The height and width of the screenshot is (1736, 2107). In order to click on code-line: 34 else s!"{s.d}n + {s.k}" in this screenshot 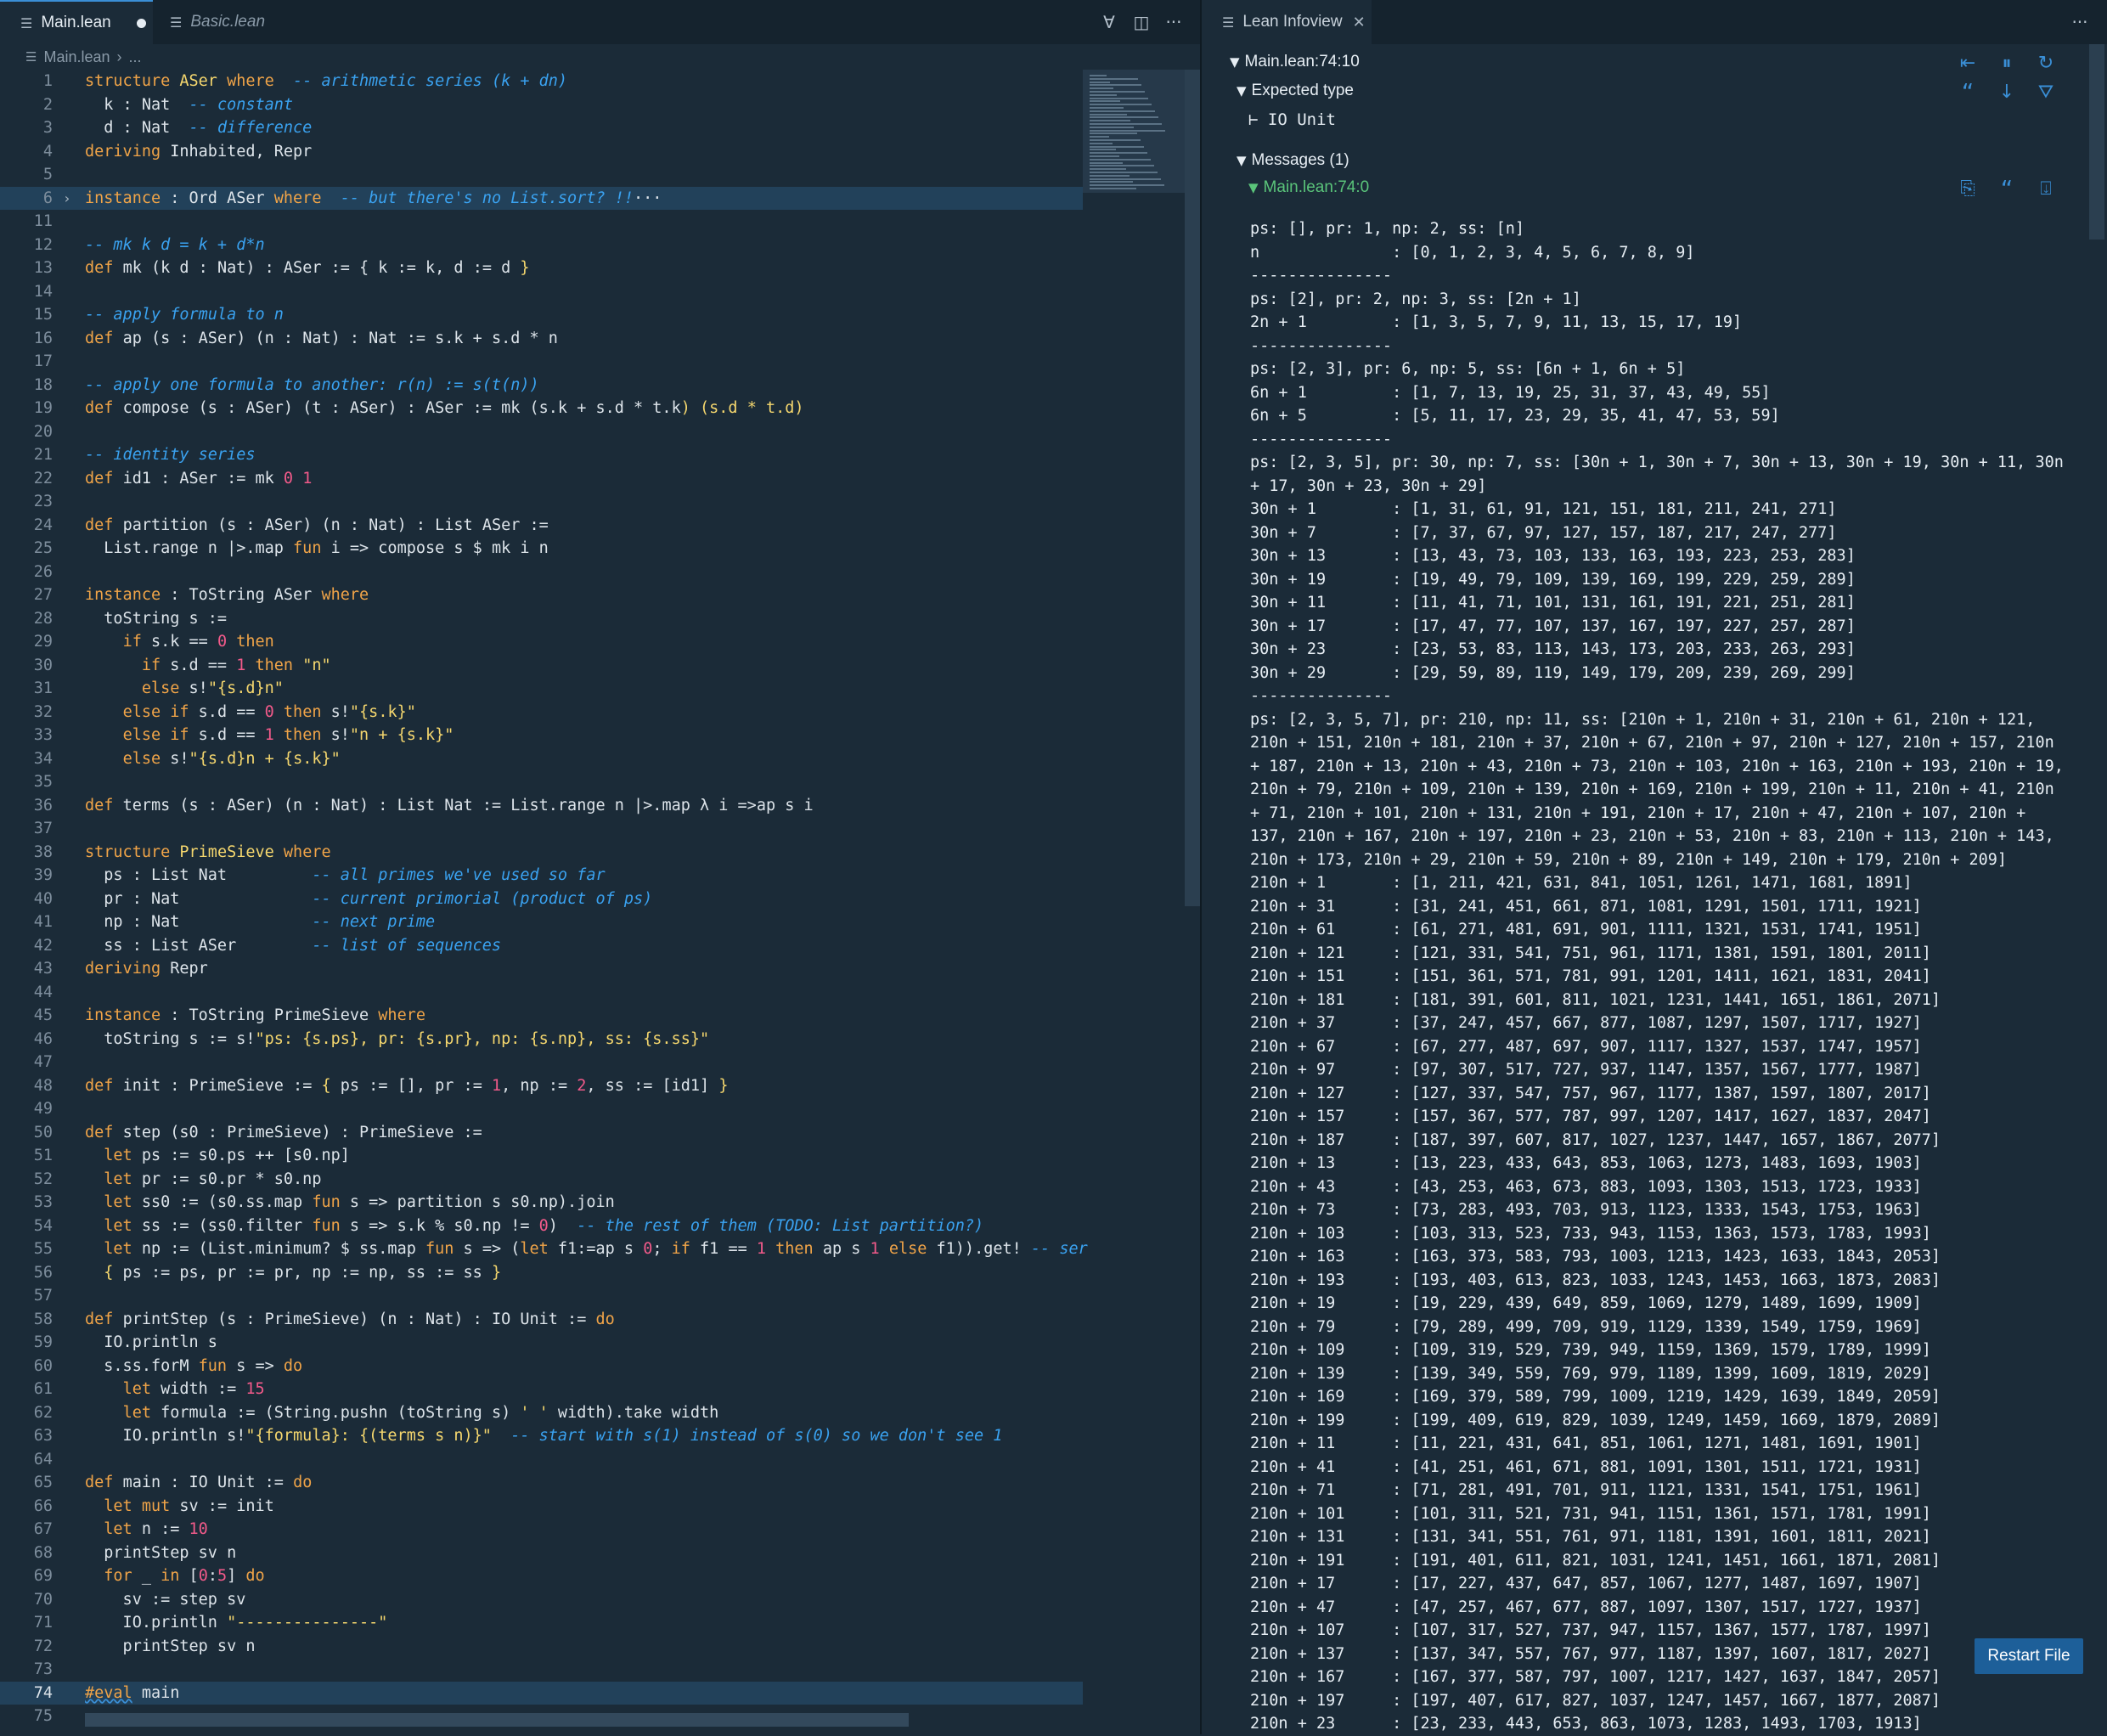, I will do `click(541, 759)`.